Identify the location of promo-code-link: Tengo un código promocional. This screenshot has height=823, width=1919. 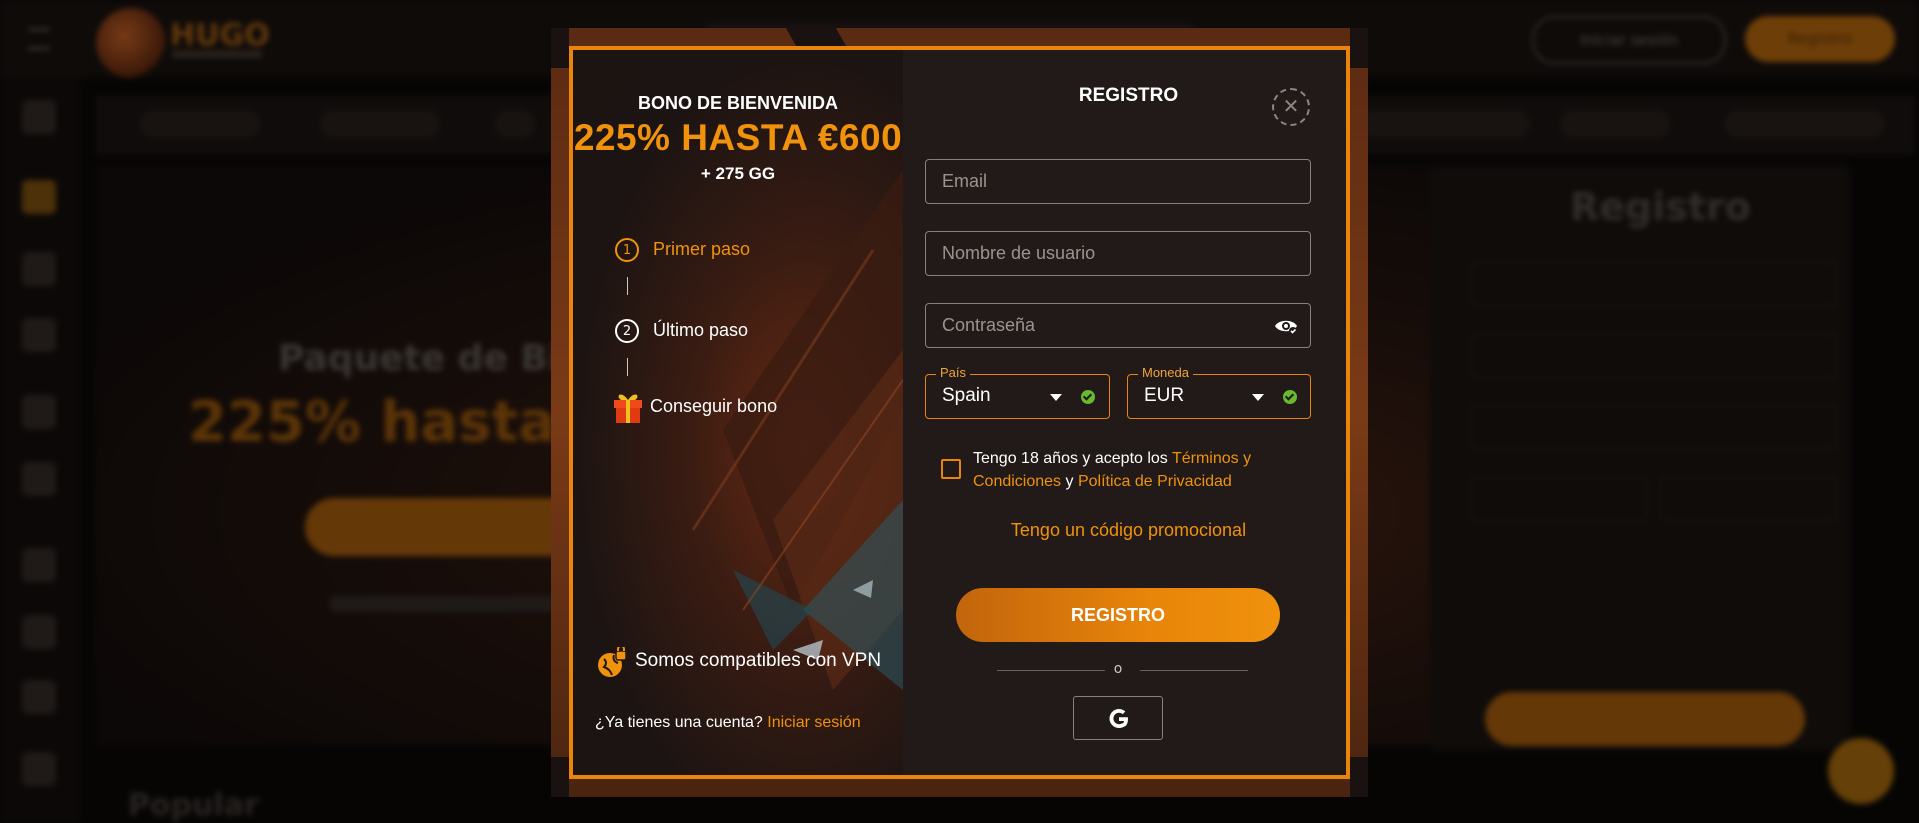
(1124, 530).